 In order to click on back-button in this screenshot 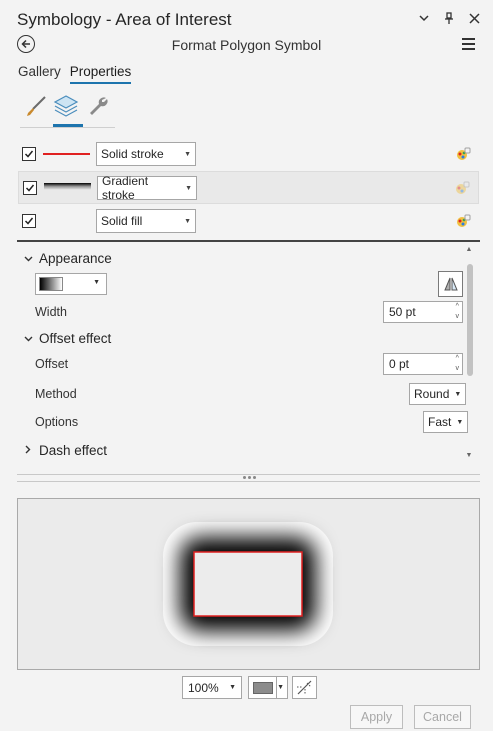, I will do `click(26, 44)`.